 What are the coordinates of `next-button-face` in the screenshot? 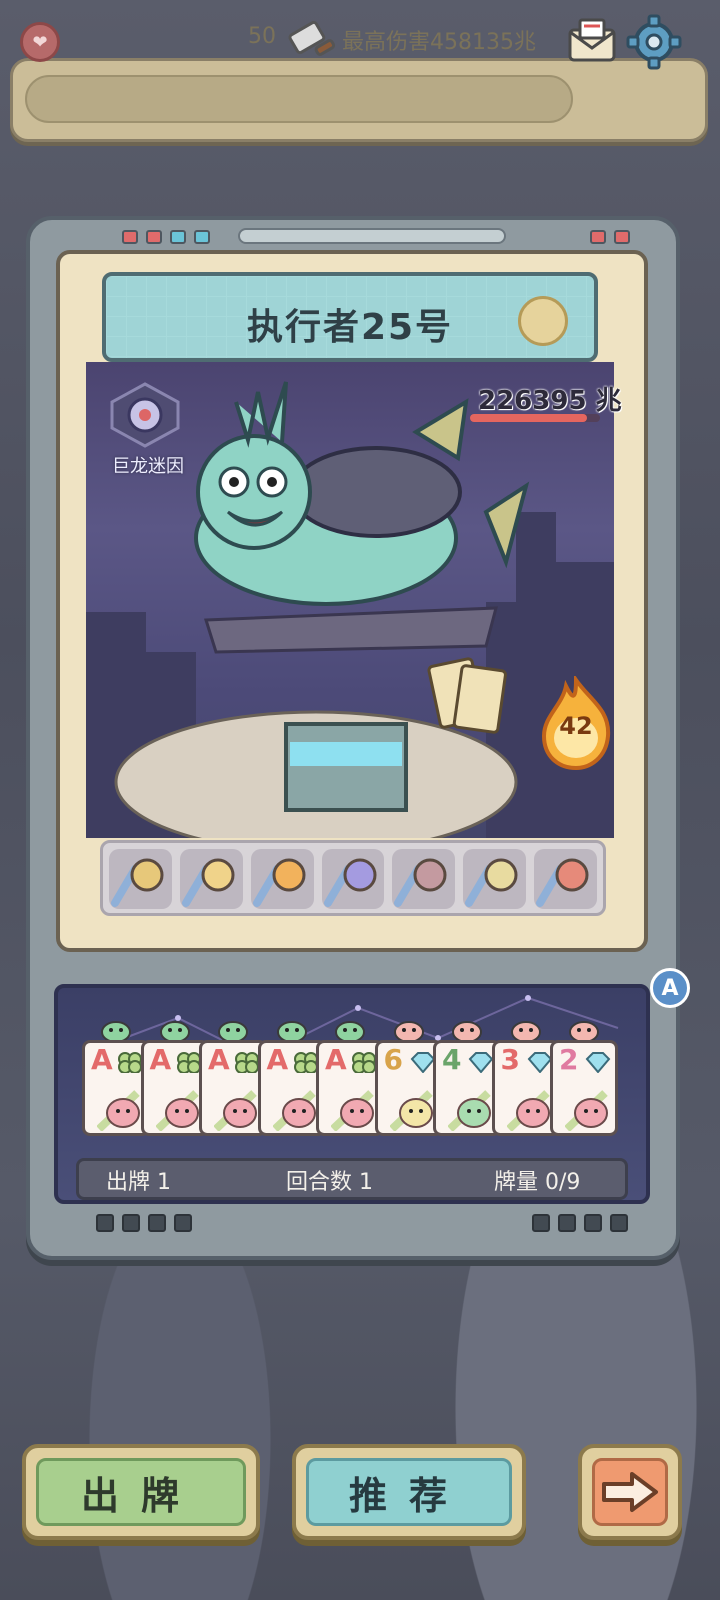 It's located at (630, 1492).